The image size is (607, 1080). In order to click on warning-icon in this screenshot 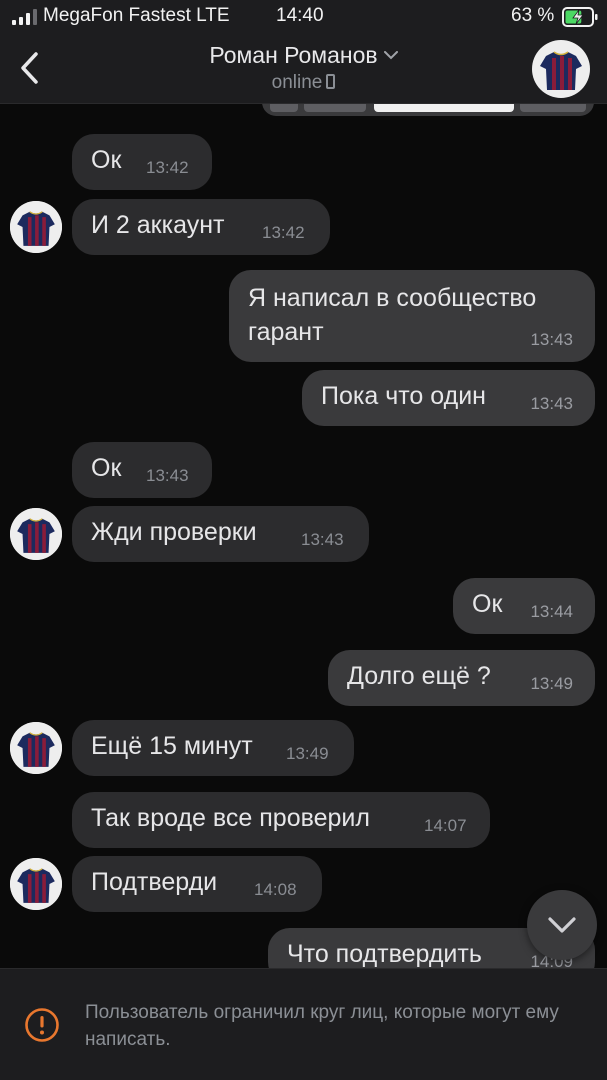, I will do `click(42, 1025)`.